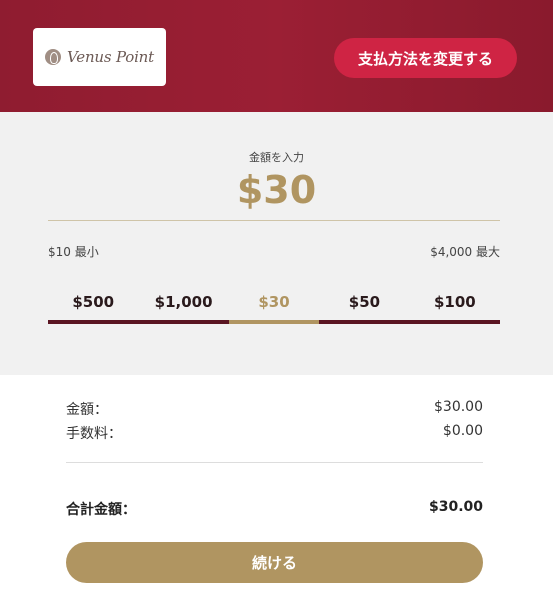 The height and width of the screenshot is (592, 553). What do you see at coordinates (274, 509) in the screenshot?
I see `total-row: 合計金額： $30.00` at bounding box center [274, 509].